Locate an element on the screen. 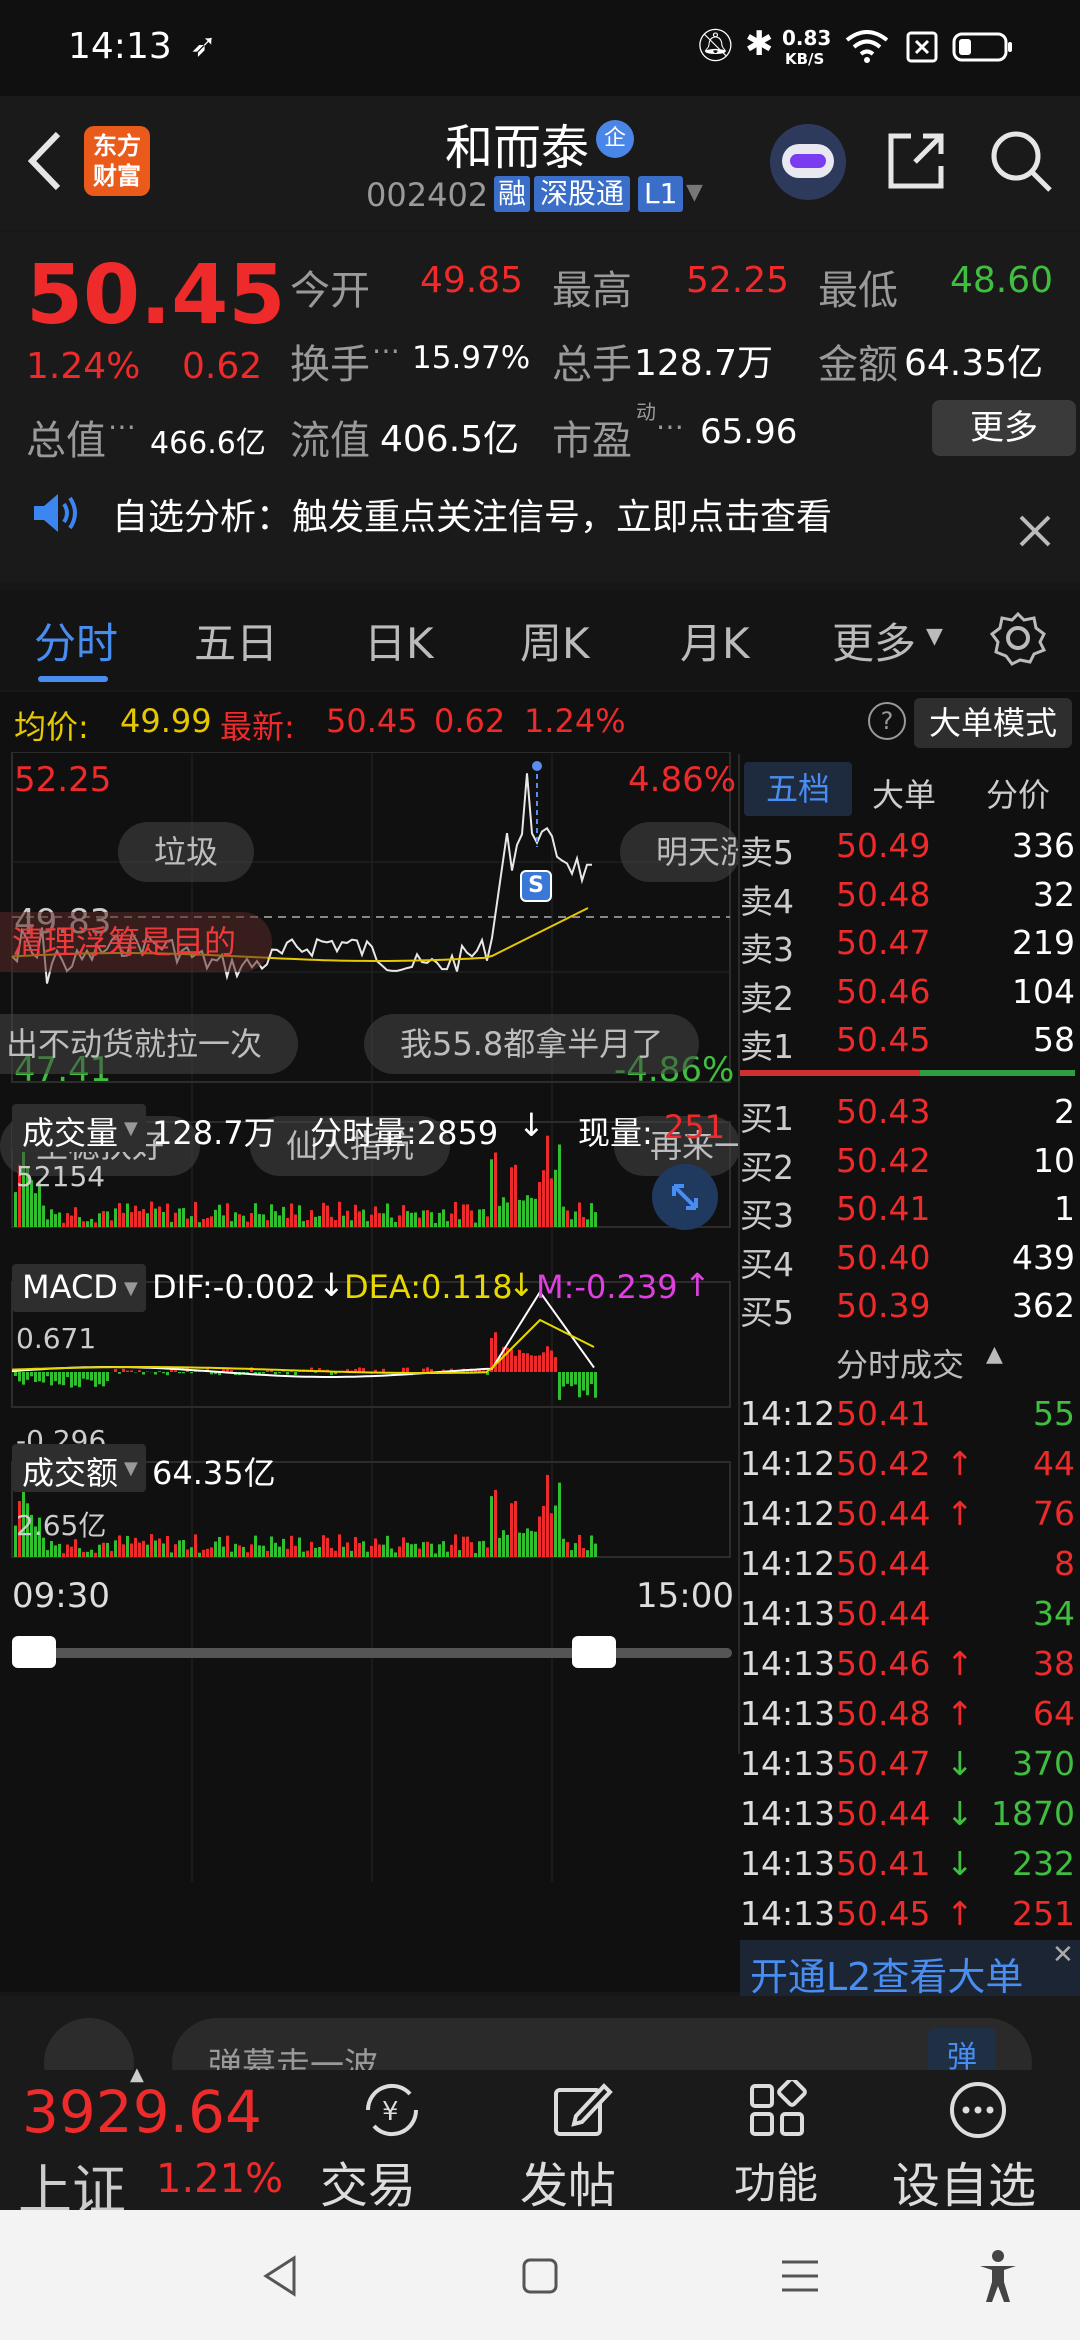 The image size is (1080, 2340). trades-collapse-icon: ▲ is located at coordinates (994, 1354).